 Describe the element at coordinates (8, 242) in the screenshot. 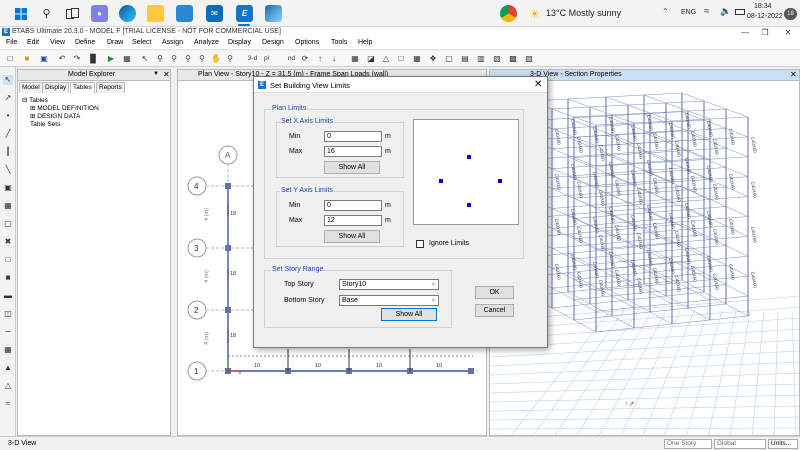

I see `draw-link-icon: ✖` at that location.